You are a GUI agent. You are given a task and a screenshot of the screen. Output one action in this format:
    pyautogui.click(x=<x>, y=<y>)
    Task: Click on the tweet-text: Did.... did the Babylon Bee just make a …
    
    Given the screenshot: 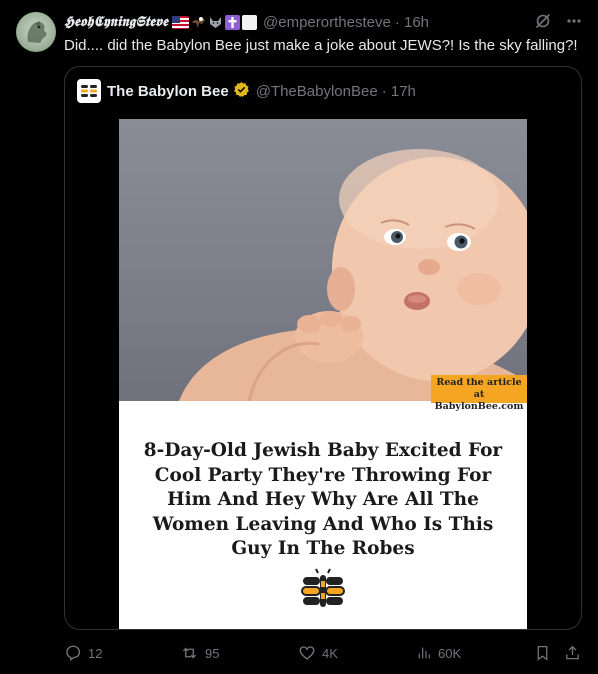 What is the action you would take?
    pyautogui.click(x=321, y=45)
    